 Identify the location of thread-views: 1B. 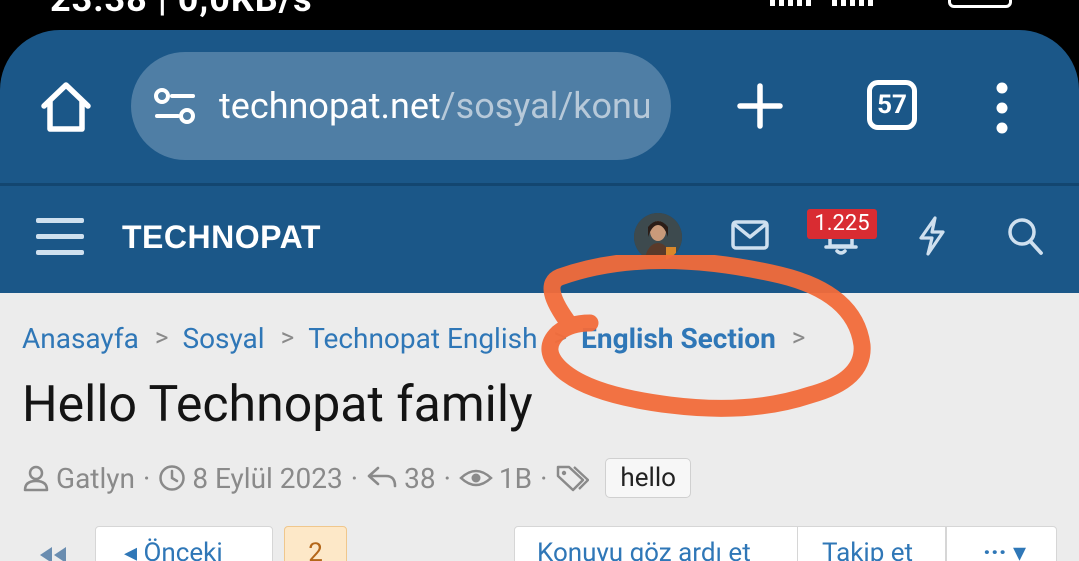
(515, 478).